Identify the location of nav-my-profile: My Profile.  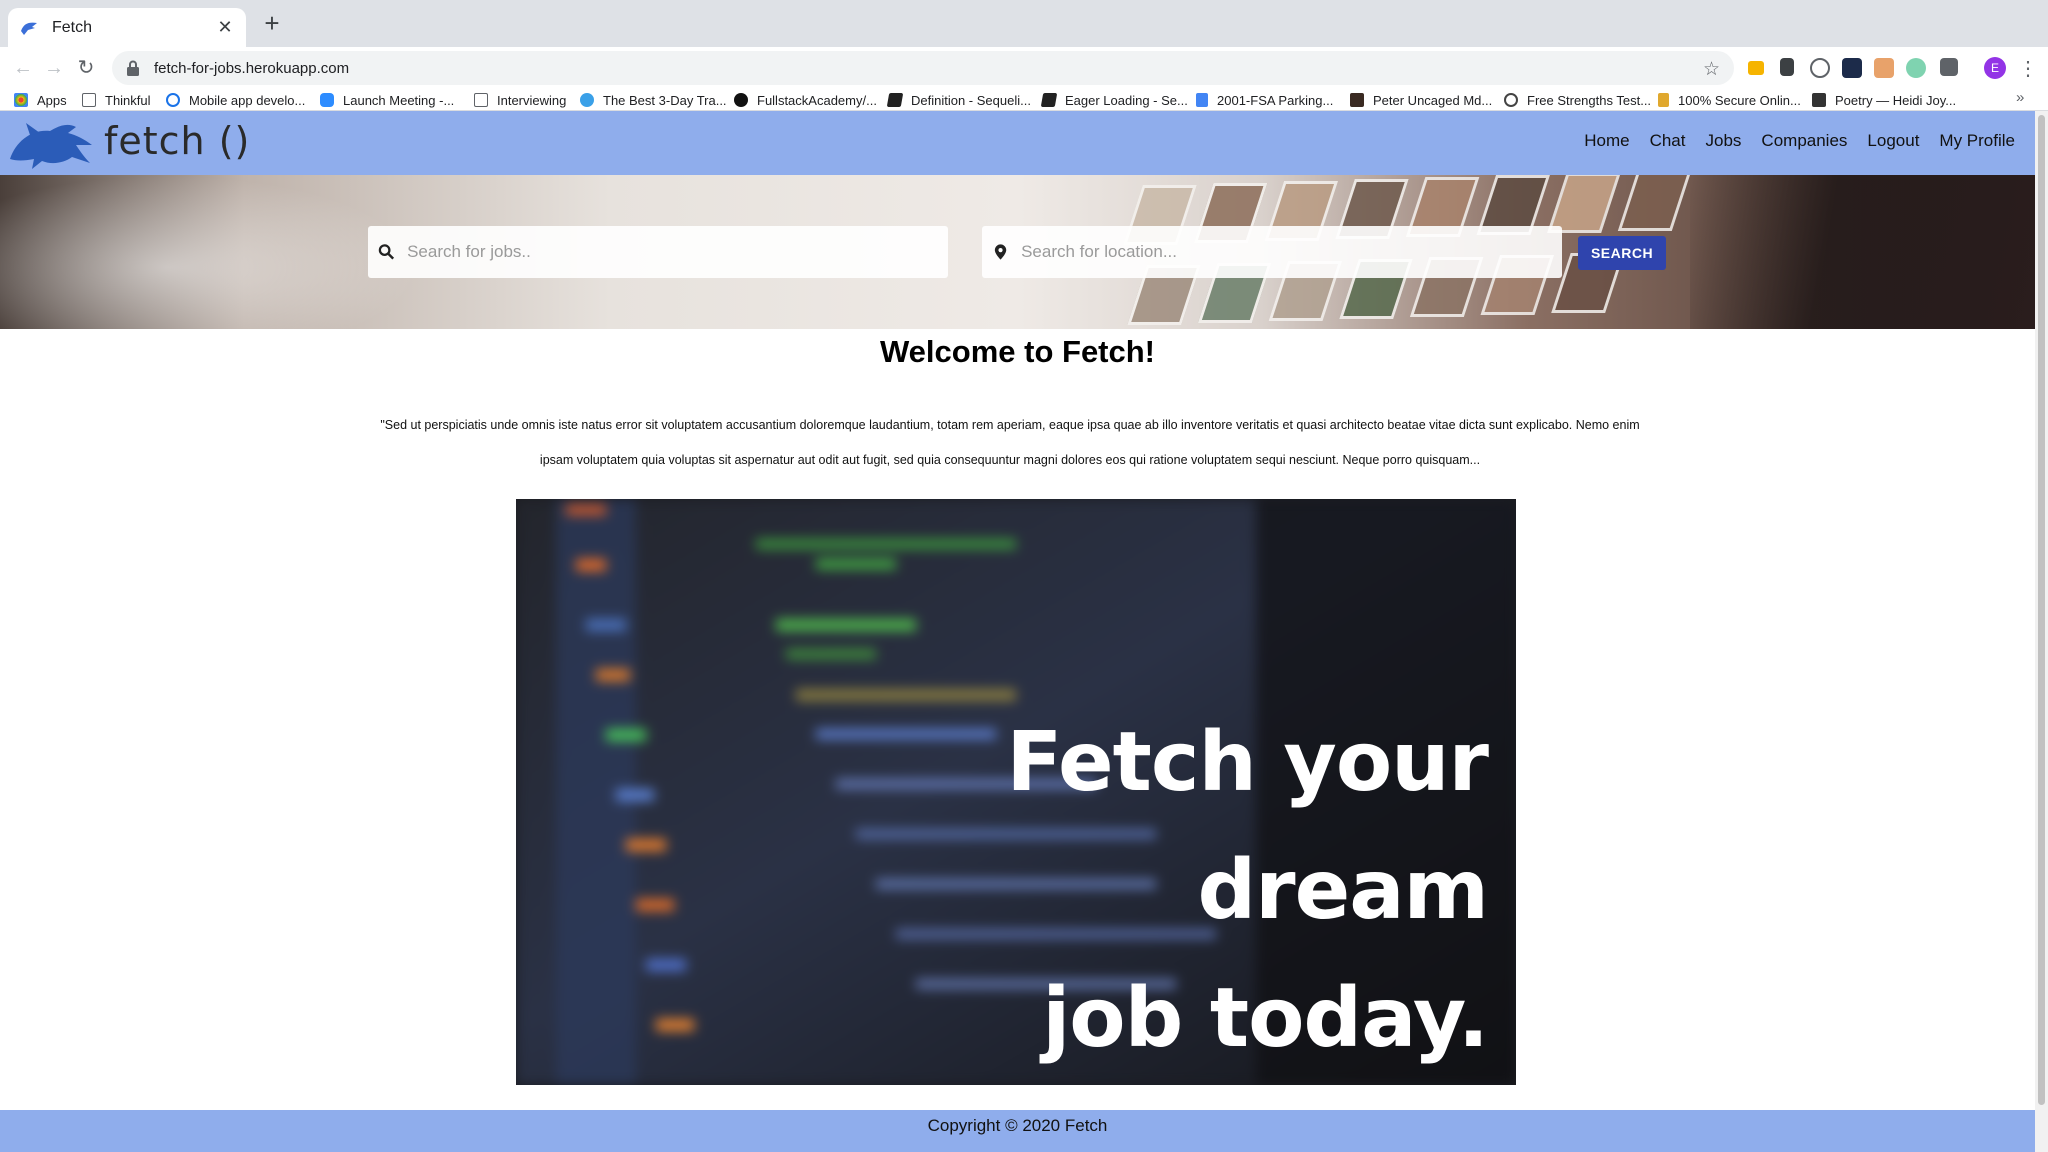
(1977, 141).